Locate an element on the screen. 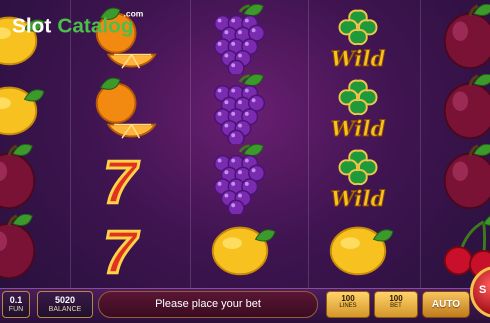  balance-box: 5020 BALANCE is located at coordinates (65, 304).